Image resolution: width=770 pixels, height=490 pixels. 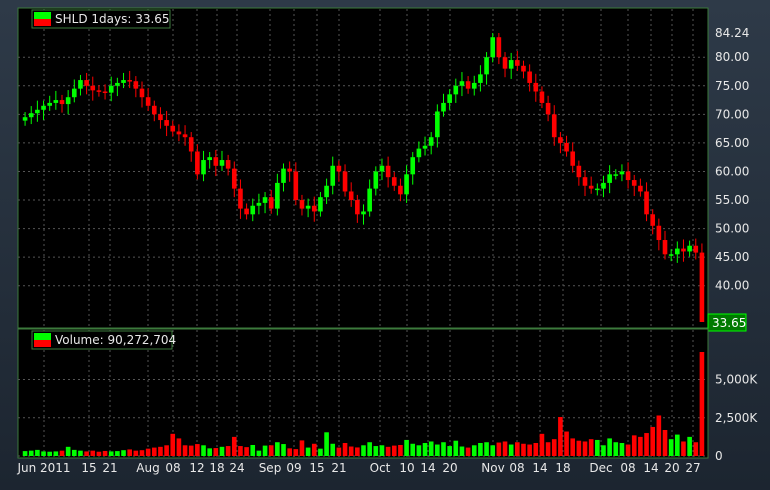 I want to click on price-y-tick-label: 55.00, so click(x=732, y=200).